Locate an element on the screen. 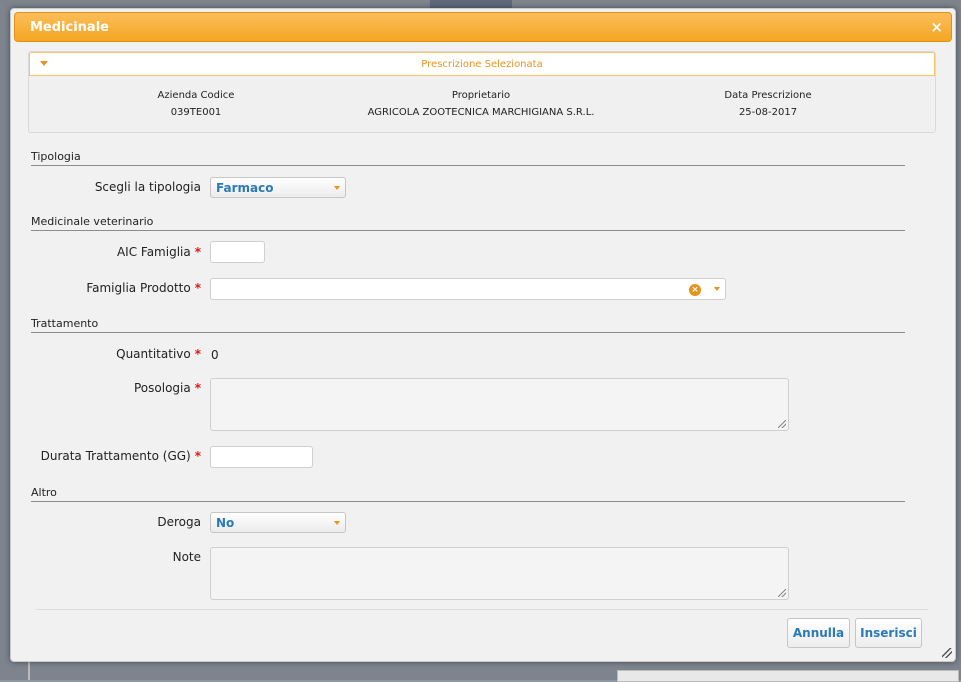 The image size is (961, 682). data-prescrizione-column: Data Prescrizione 25-08-2017 is located at coordinates (768, 104).